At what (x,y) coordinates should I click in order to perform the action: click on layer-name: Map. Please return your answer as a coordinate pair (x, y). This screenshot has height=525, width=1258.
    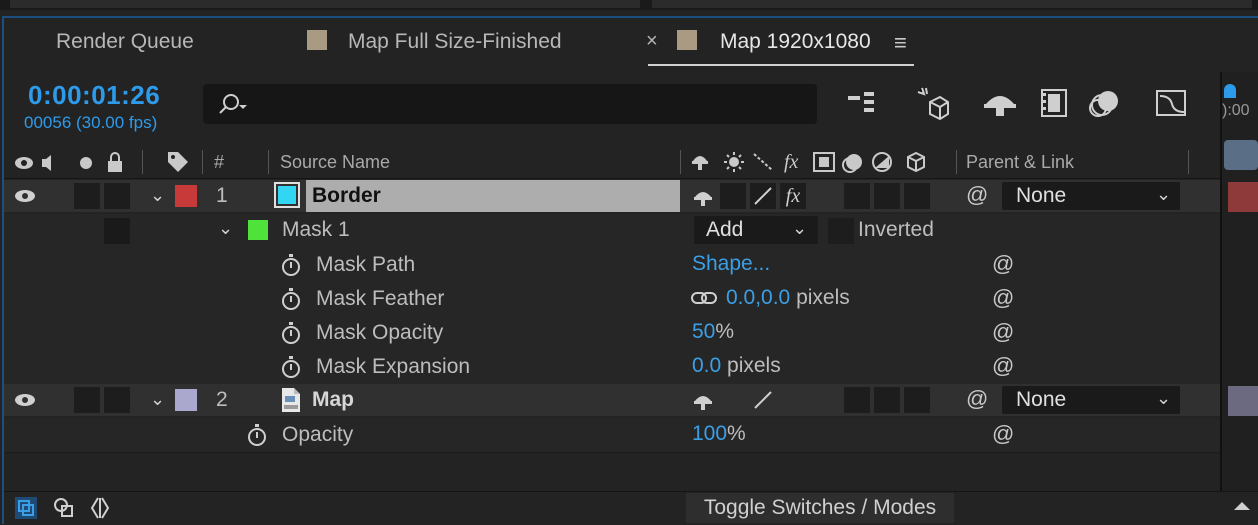
    Looking at the image, I should click on (333, 400).